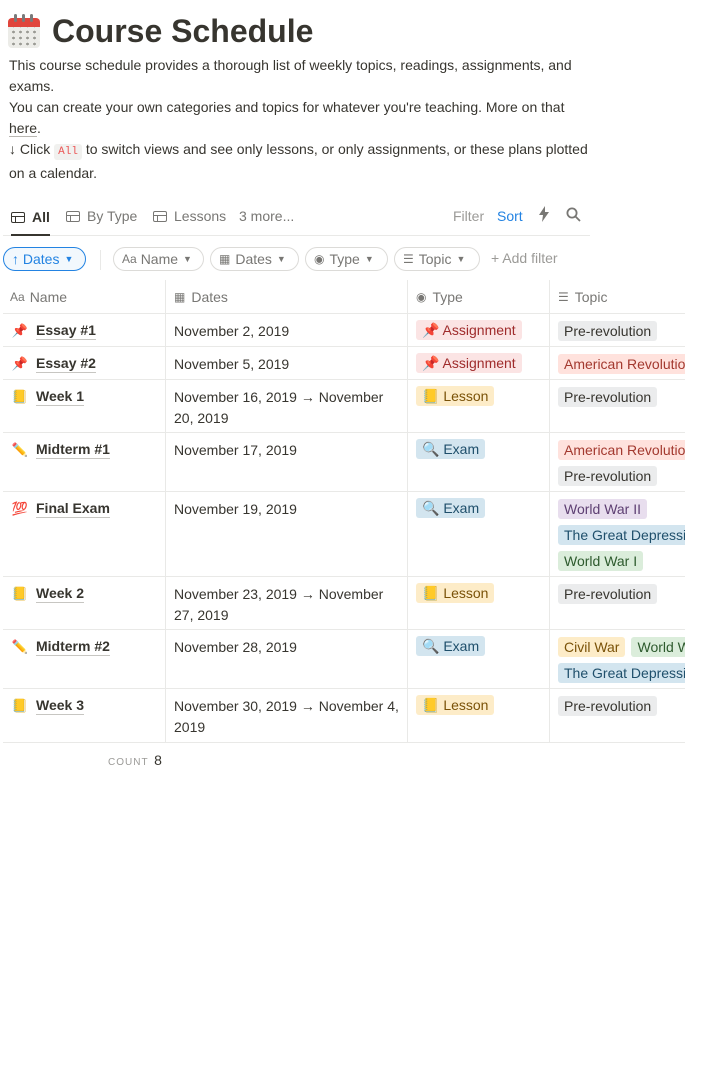 This screenshot has height=1080, width=711. I want to click on row-dates: November 28, 2019, so click(288, 647).